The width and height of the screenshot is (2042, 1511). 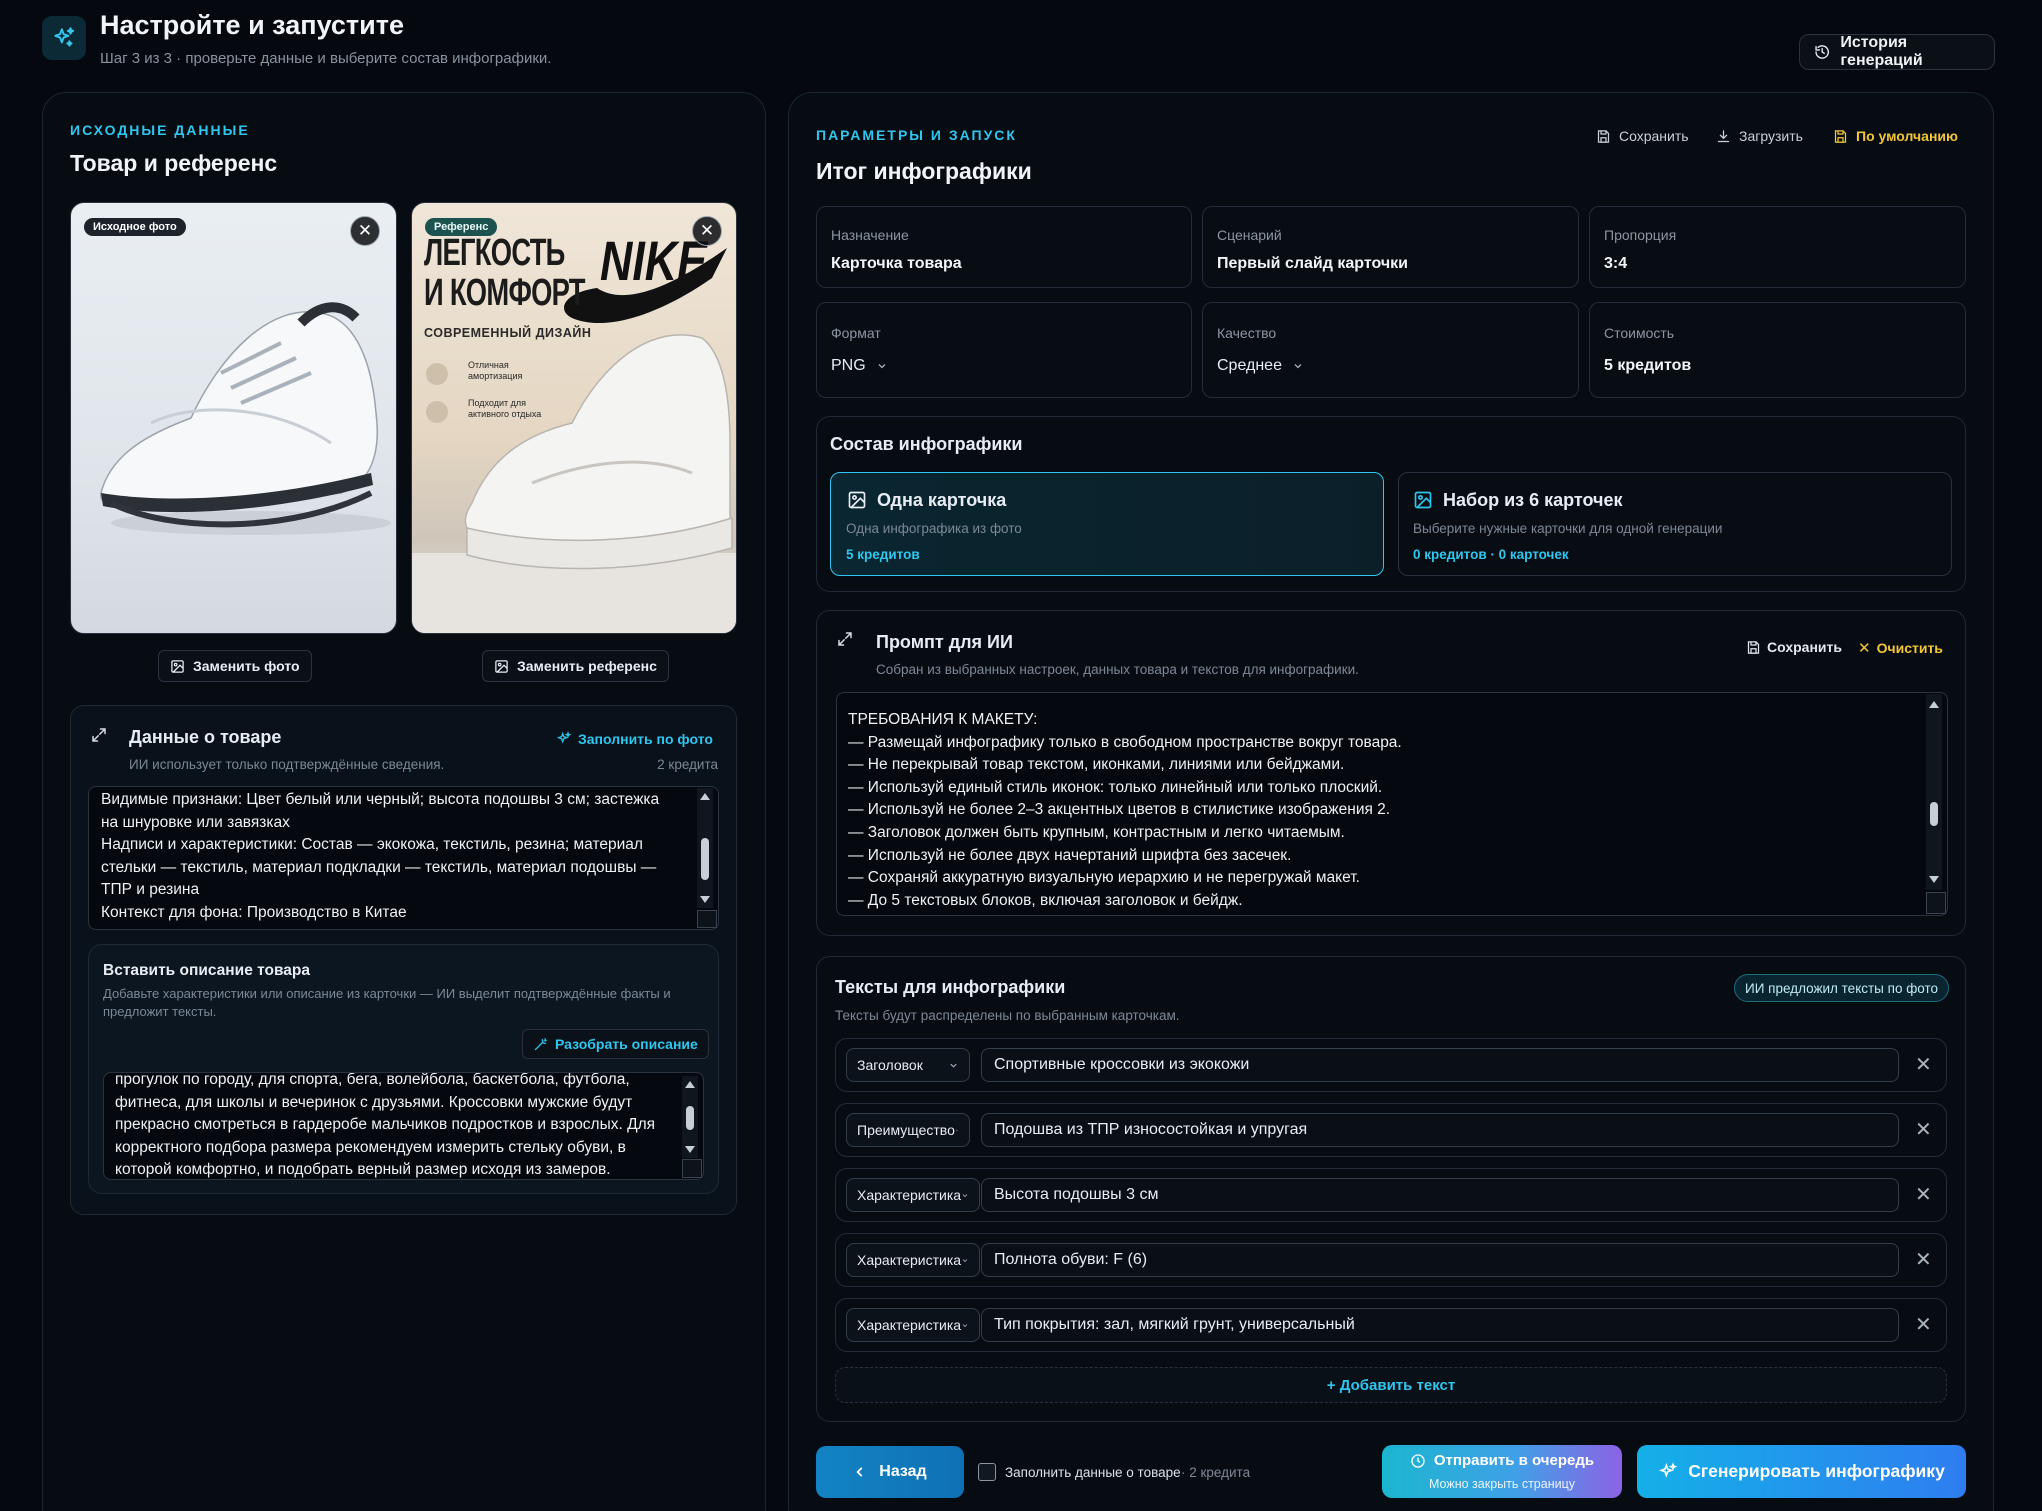 I want to click on field-scenario-label: Сценарий, so click(x=1249, y=235).